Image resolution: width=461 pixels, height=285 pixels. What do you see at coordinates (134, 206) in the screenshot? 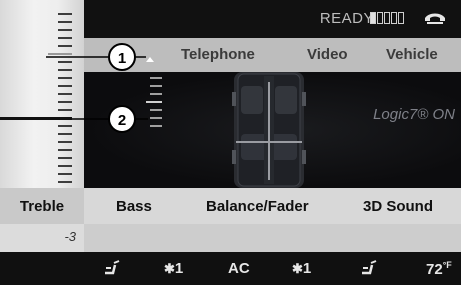
I see `menu-item-bass: Bass` at bounding box center [134, 206].